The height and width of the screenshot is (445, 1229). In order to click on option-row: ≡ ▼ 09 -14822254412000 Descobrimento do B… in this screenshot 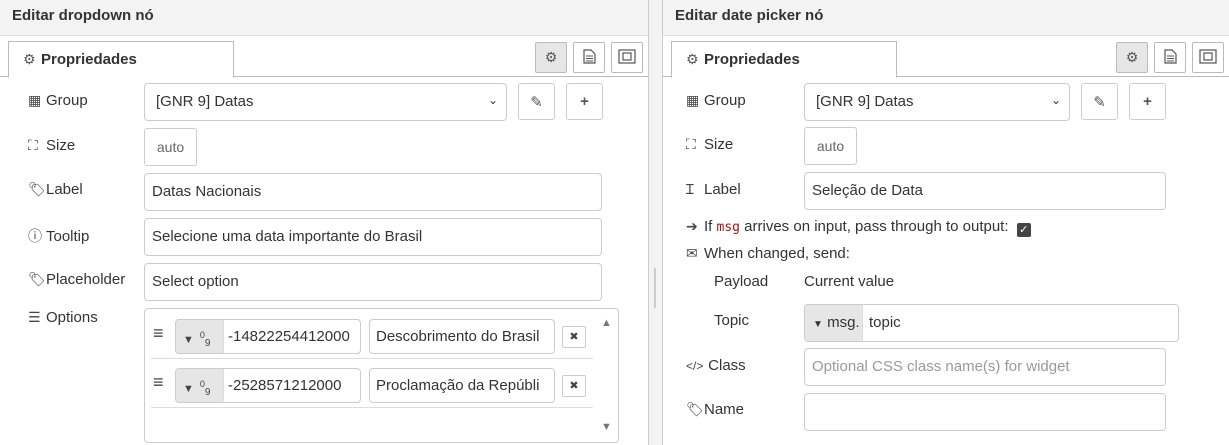, I will do `click(372, 335)`.